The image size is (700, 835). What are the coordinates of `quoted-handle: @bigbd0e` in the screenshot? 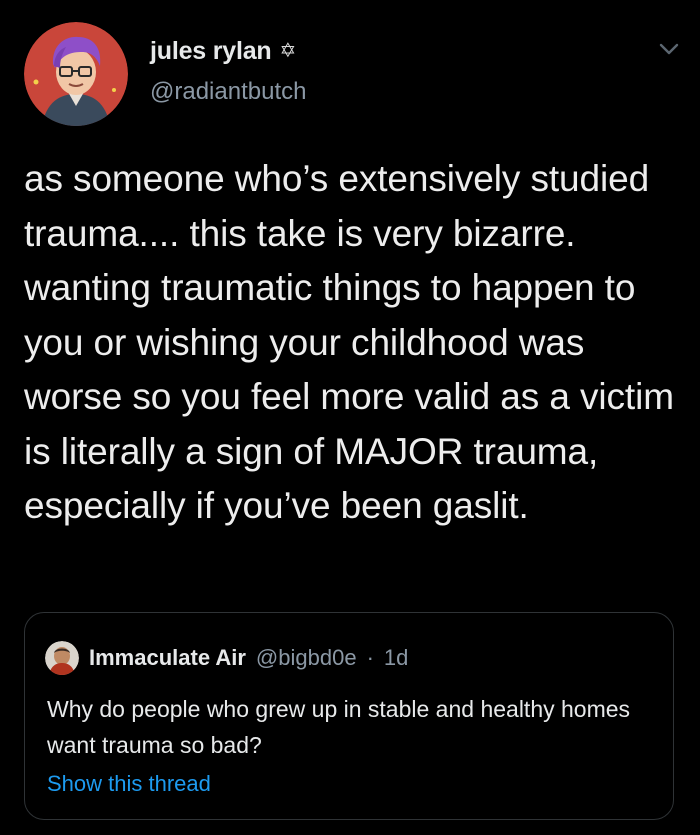 It's located at (306, 657).